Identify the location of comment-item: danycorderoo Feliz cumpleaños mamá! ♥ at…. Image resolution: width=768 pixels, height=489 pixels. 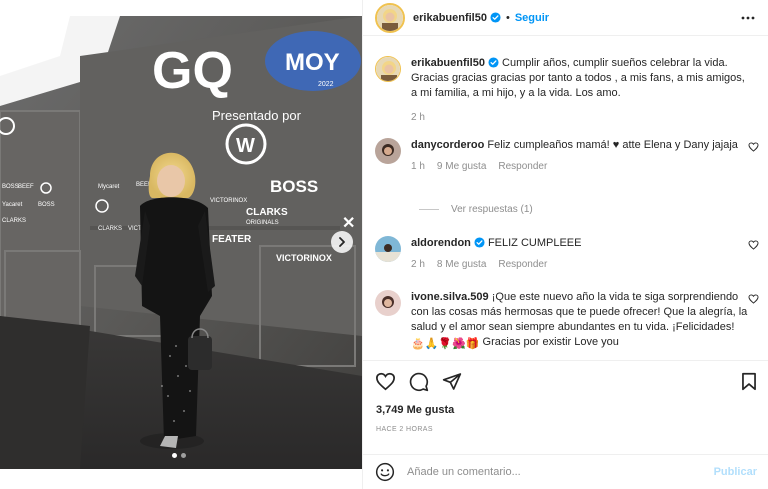
(571, 156).